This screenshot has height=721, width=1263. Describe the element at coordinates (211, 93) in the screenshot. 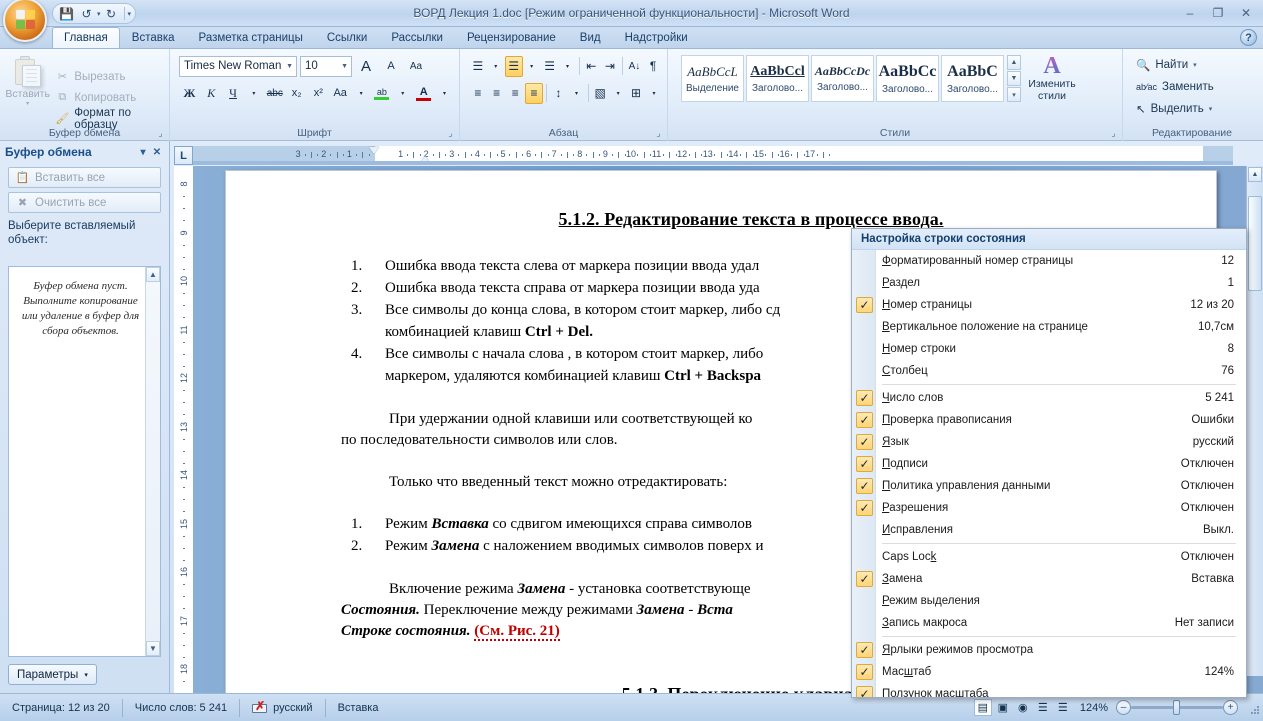

I see `italic-button: К` at that location.